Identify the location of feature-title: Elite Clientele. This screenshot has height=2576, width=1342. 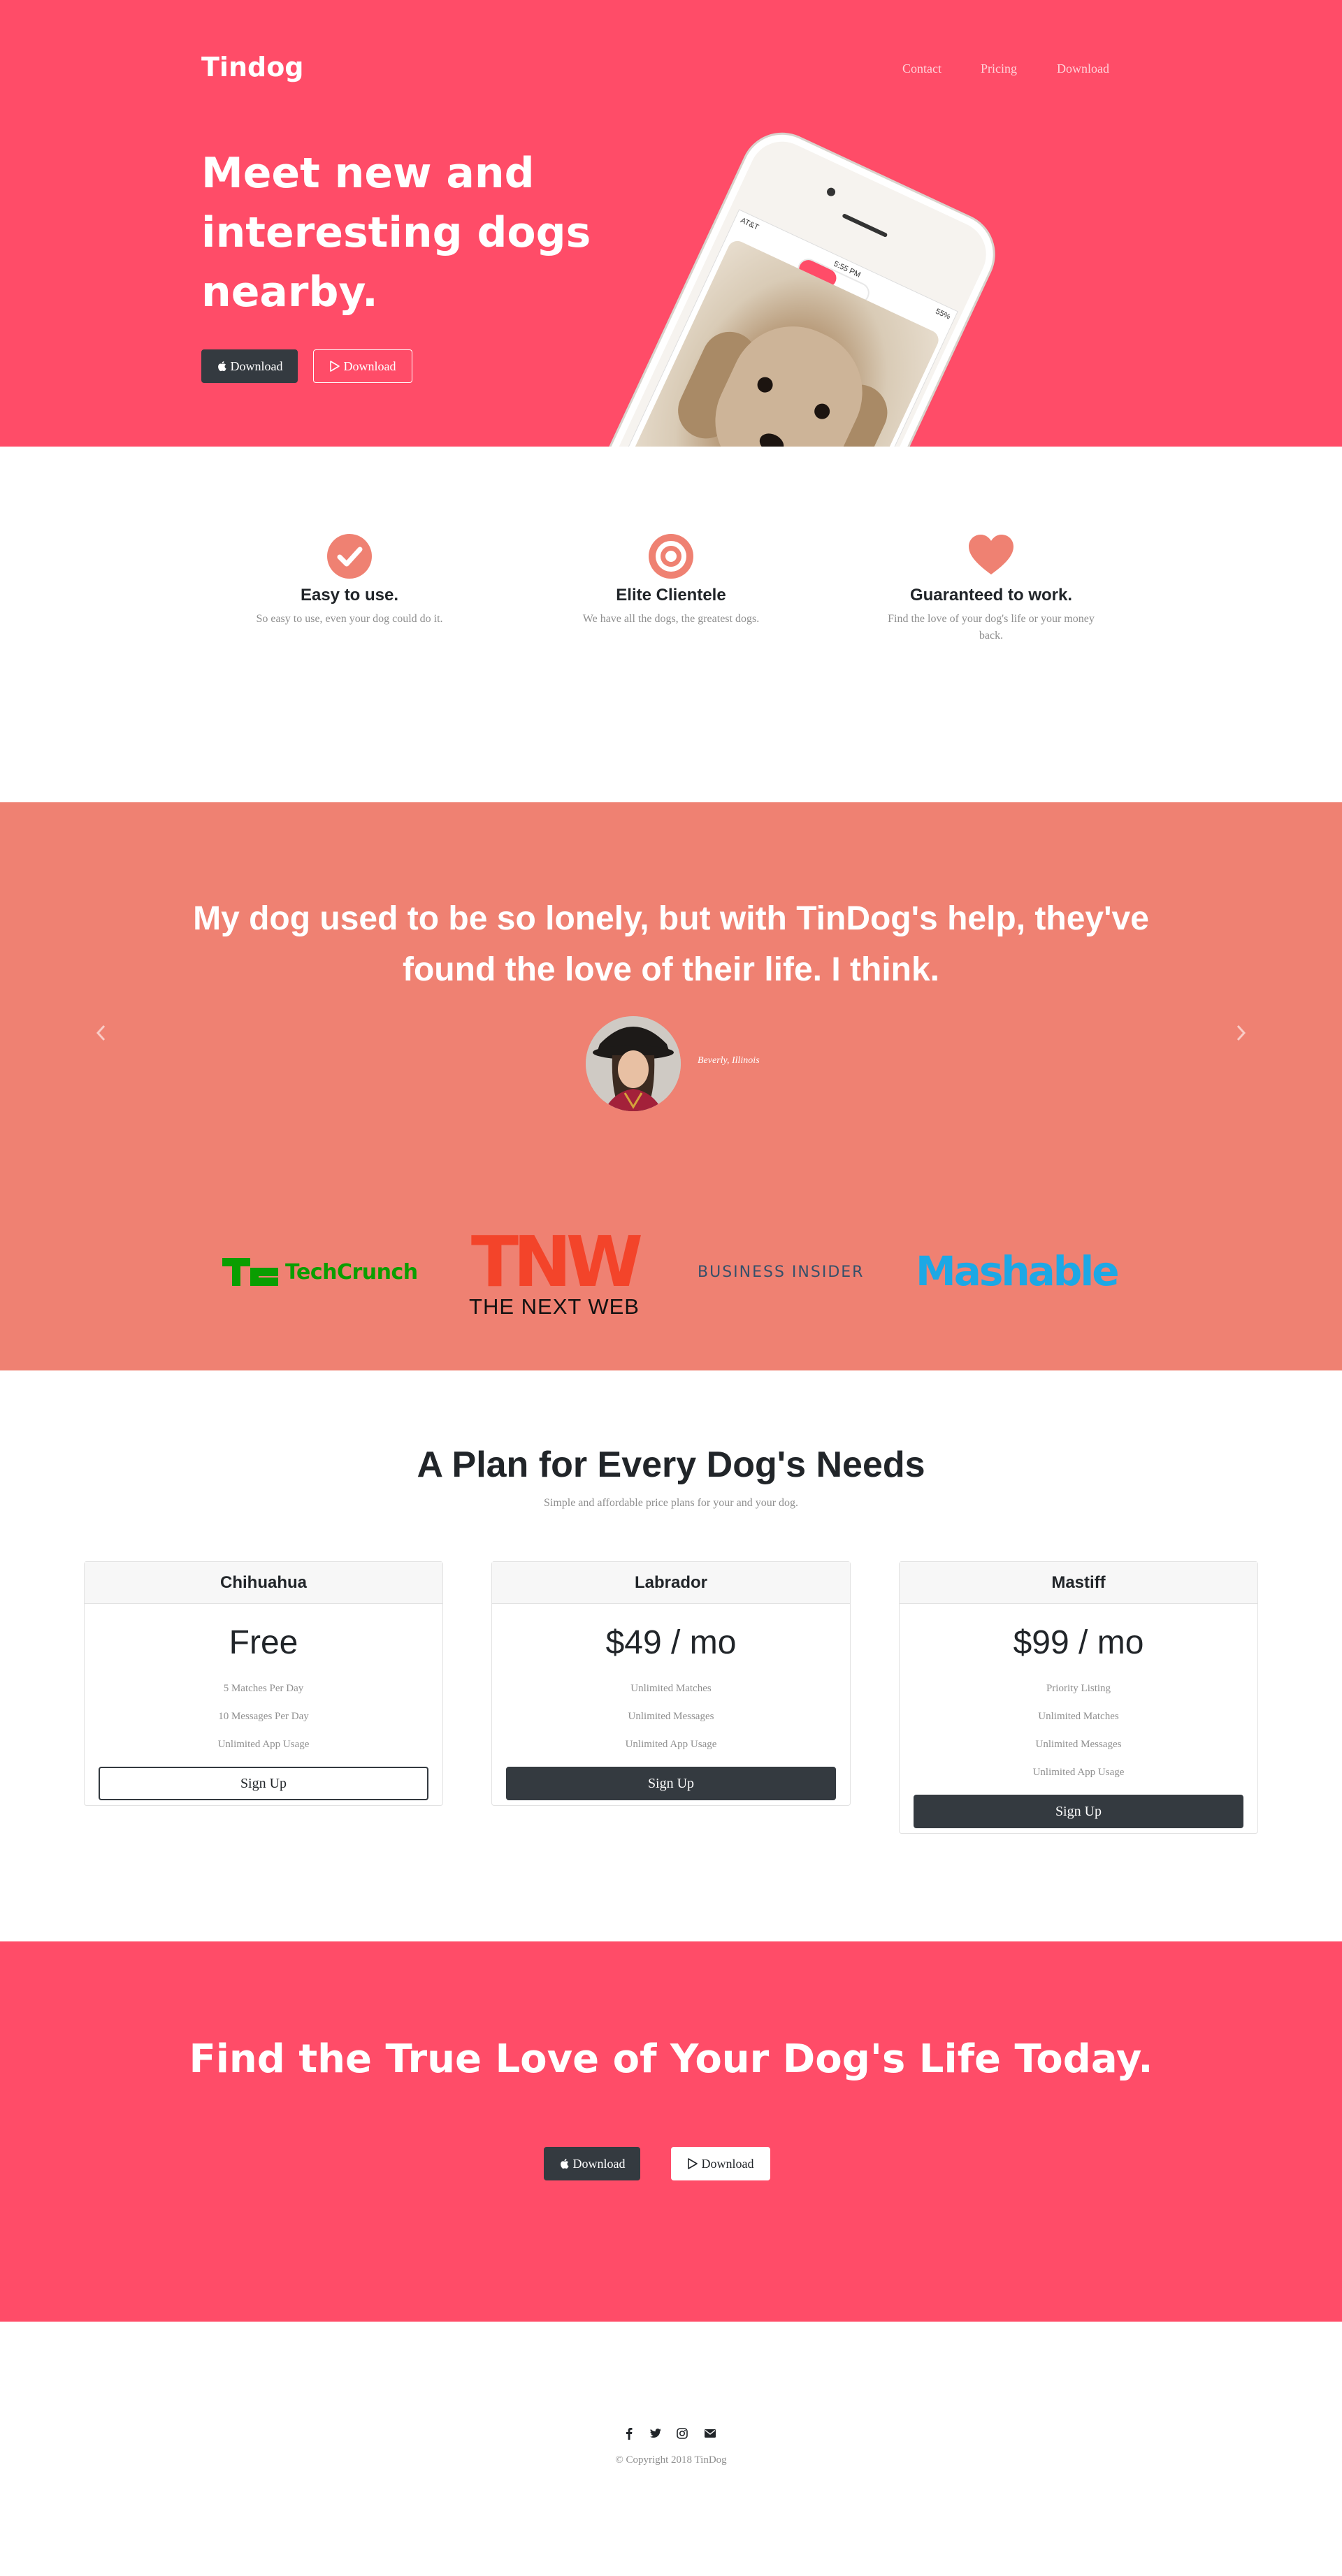
(671, 595).